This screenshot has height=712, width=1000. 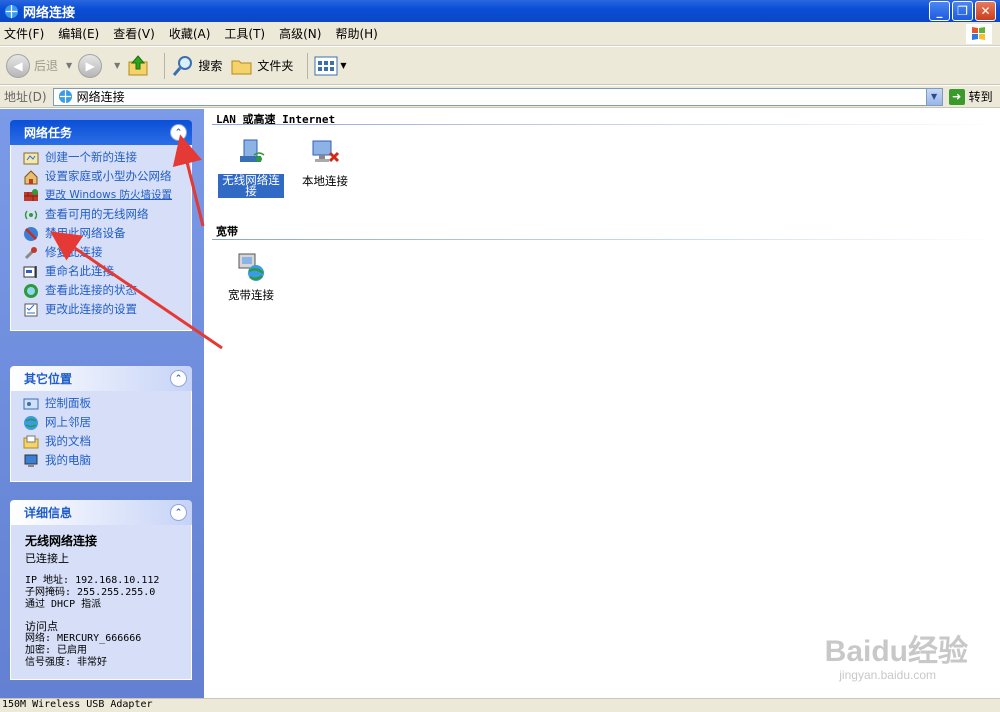 I want to click on menu-advanced: 高级(N), so click(x=300, y=33).